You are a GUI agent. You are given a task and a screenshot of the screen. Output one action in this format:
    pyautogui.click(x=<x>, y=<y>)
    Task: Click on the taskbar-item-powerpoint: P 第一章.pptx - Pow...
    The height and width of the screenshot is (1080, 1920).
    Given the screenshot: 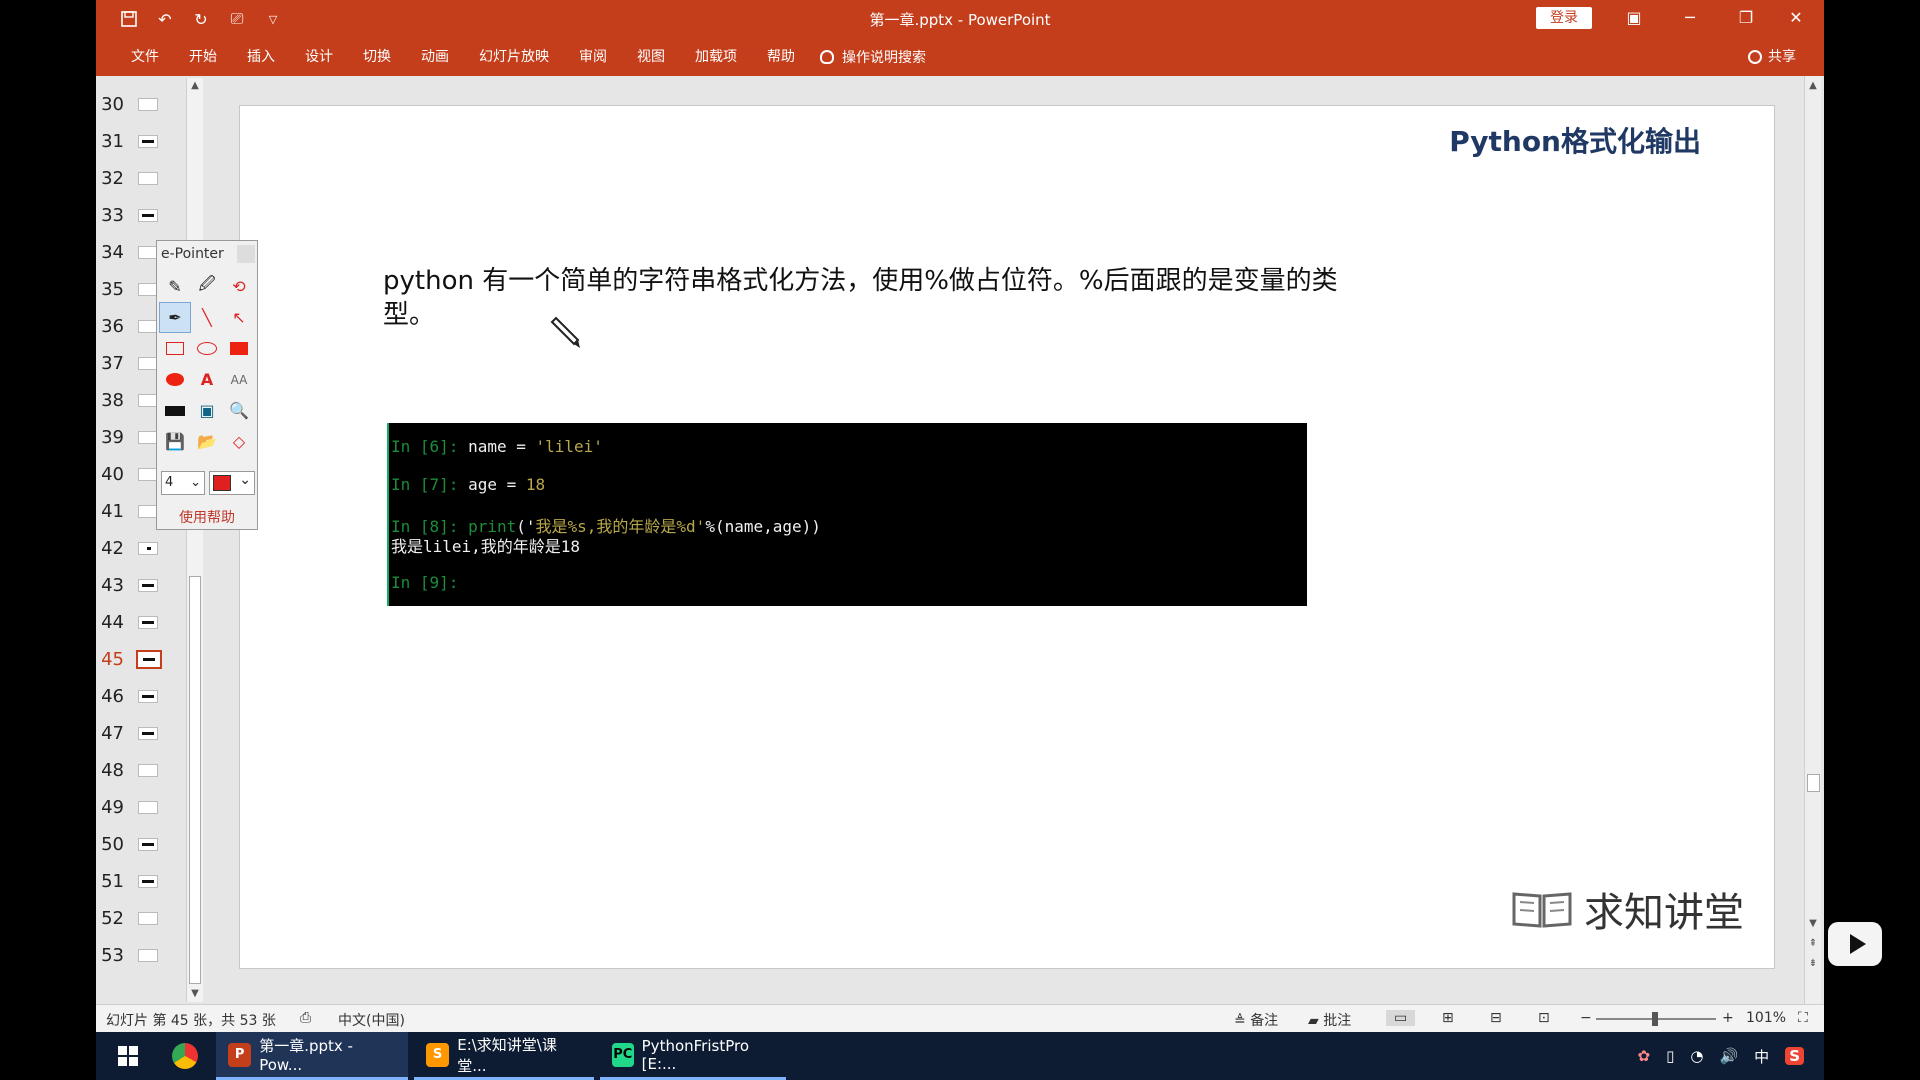 What is the action you would take?
    pyautogui.click(x=312, y=1056)
    